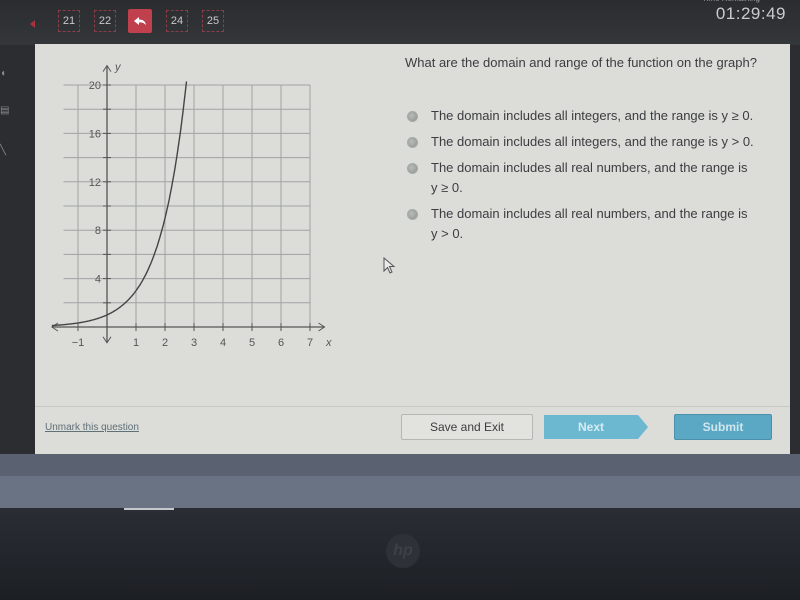  Describe the element at coordinates (136, 343) in the screenshot. I see `x-tick-label: 1` at that location.